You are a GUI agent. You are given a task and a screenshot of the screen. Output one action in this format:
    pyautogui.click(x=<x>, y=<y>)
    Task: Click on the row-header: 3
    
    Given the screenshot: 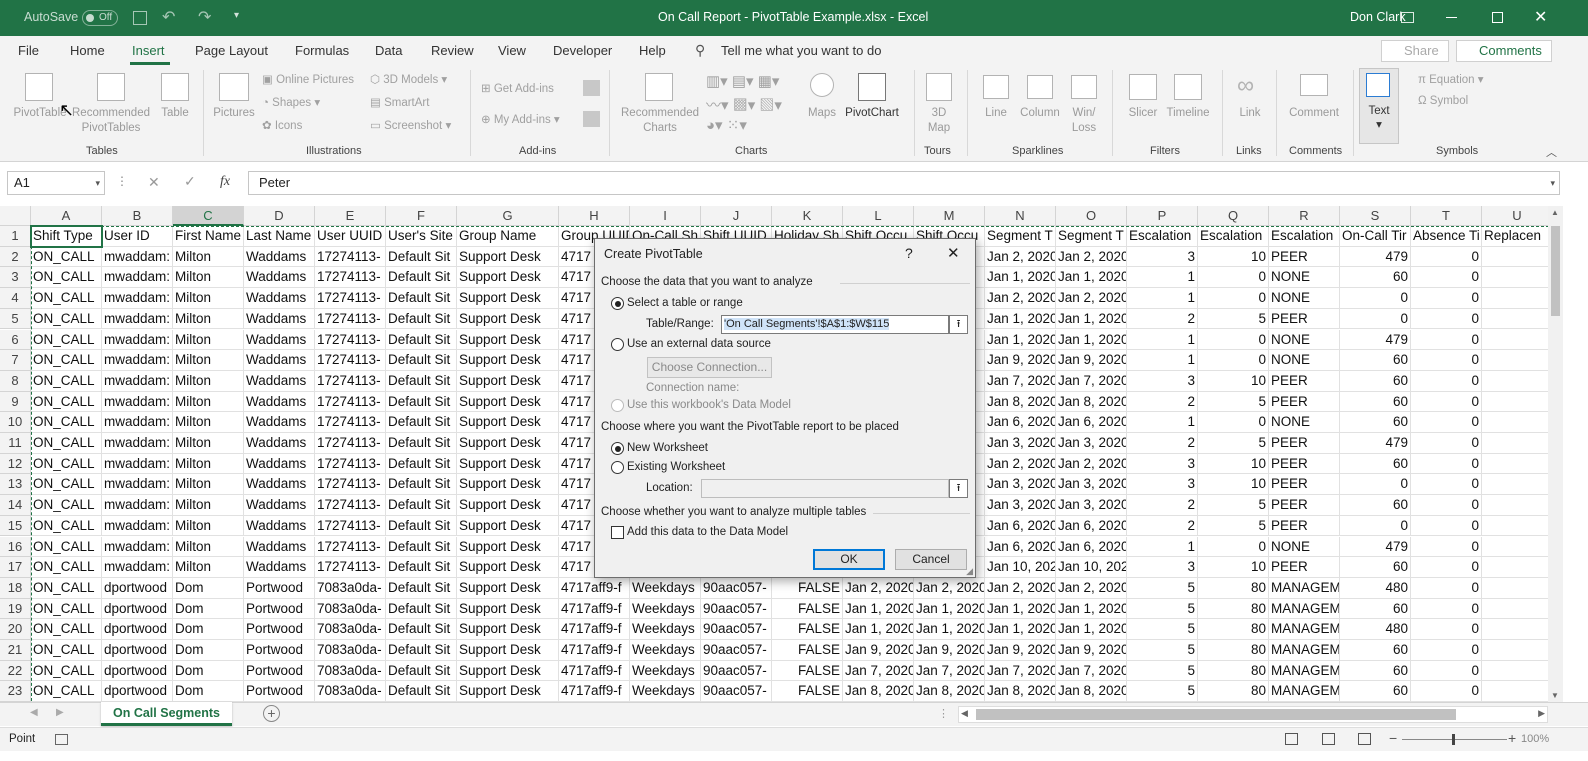 What is the action you would take?
    pyautogui.click(x=15, y=278)
    